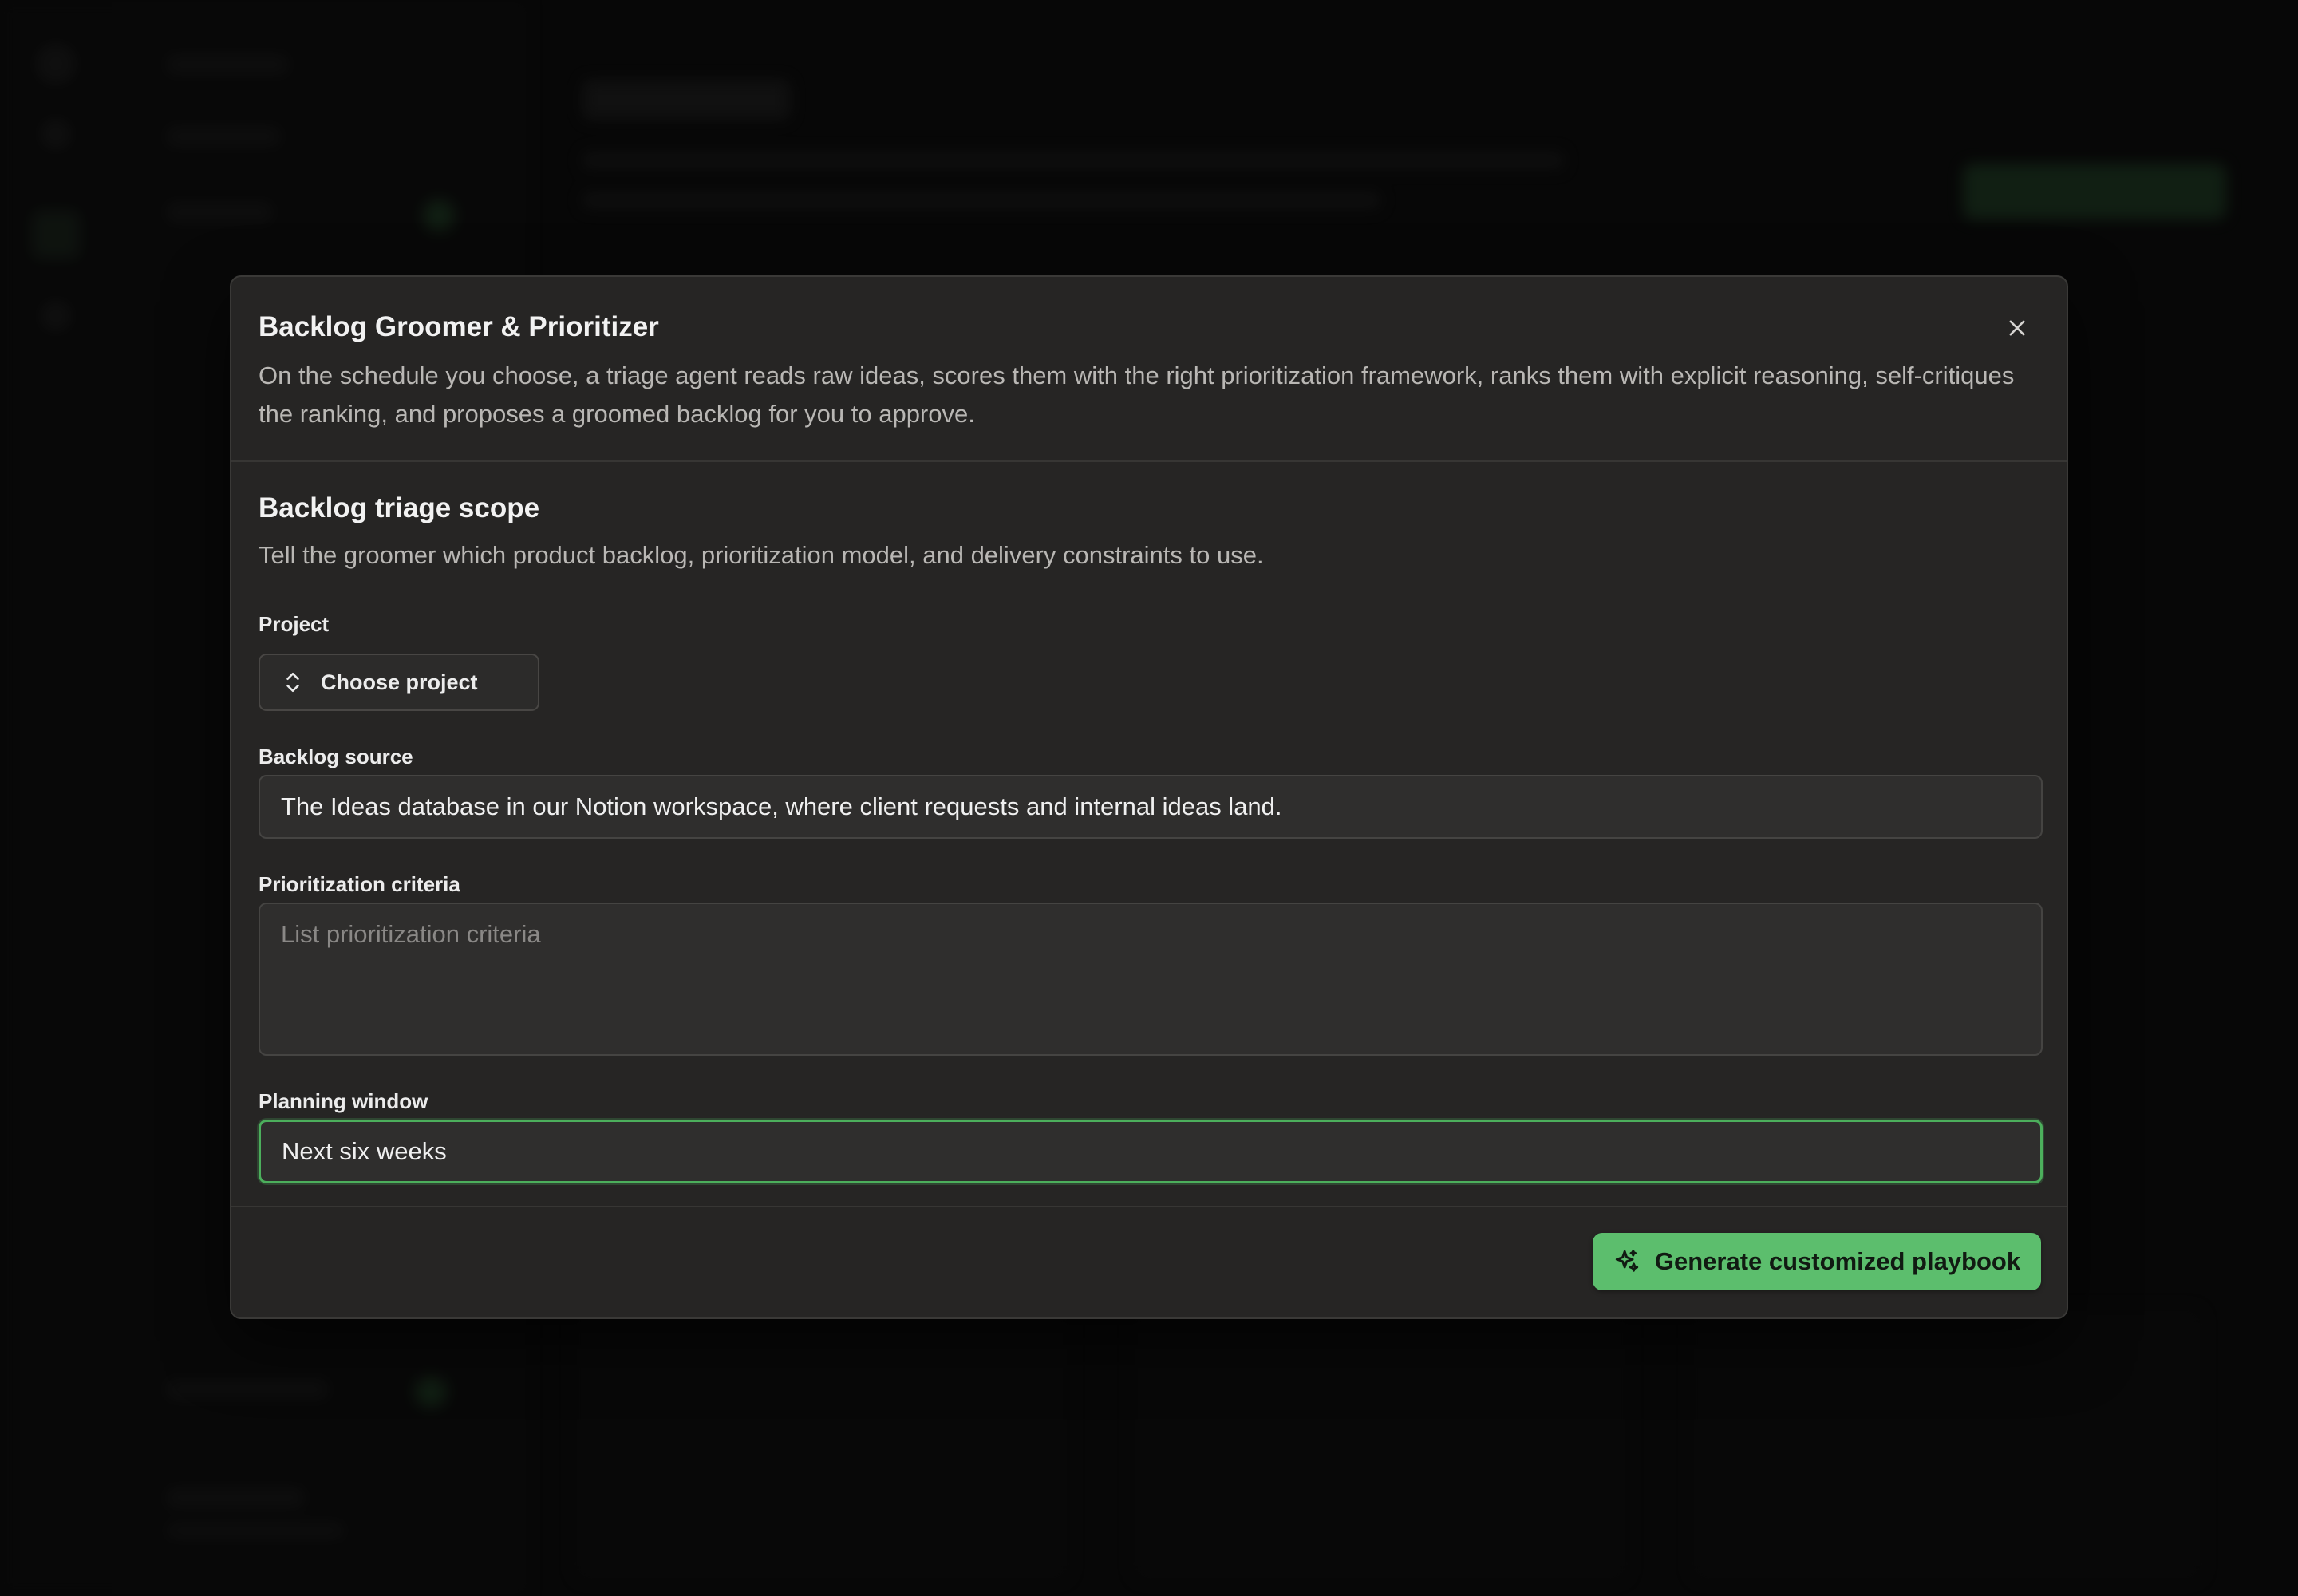 This screenshot has height=1596, width=2298. I want to click on backlog-source-input, so click(1151, 807).